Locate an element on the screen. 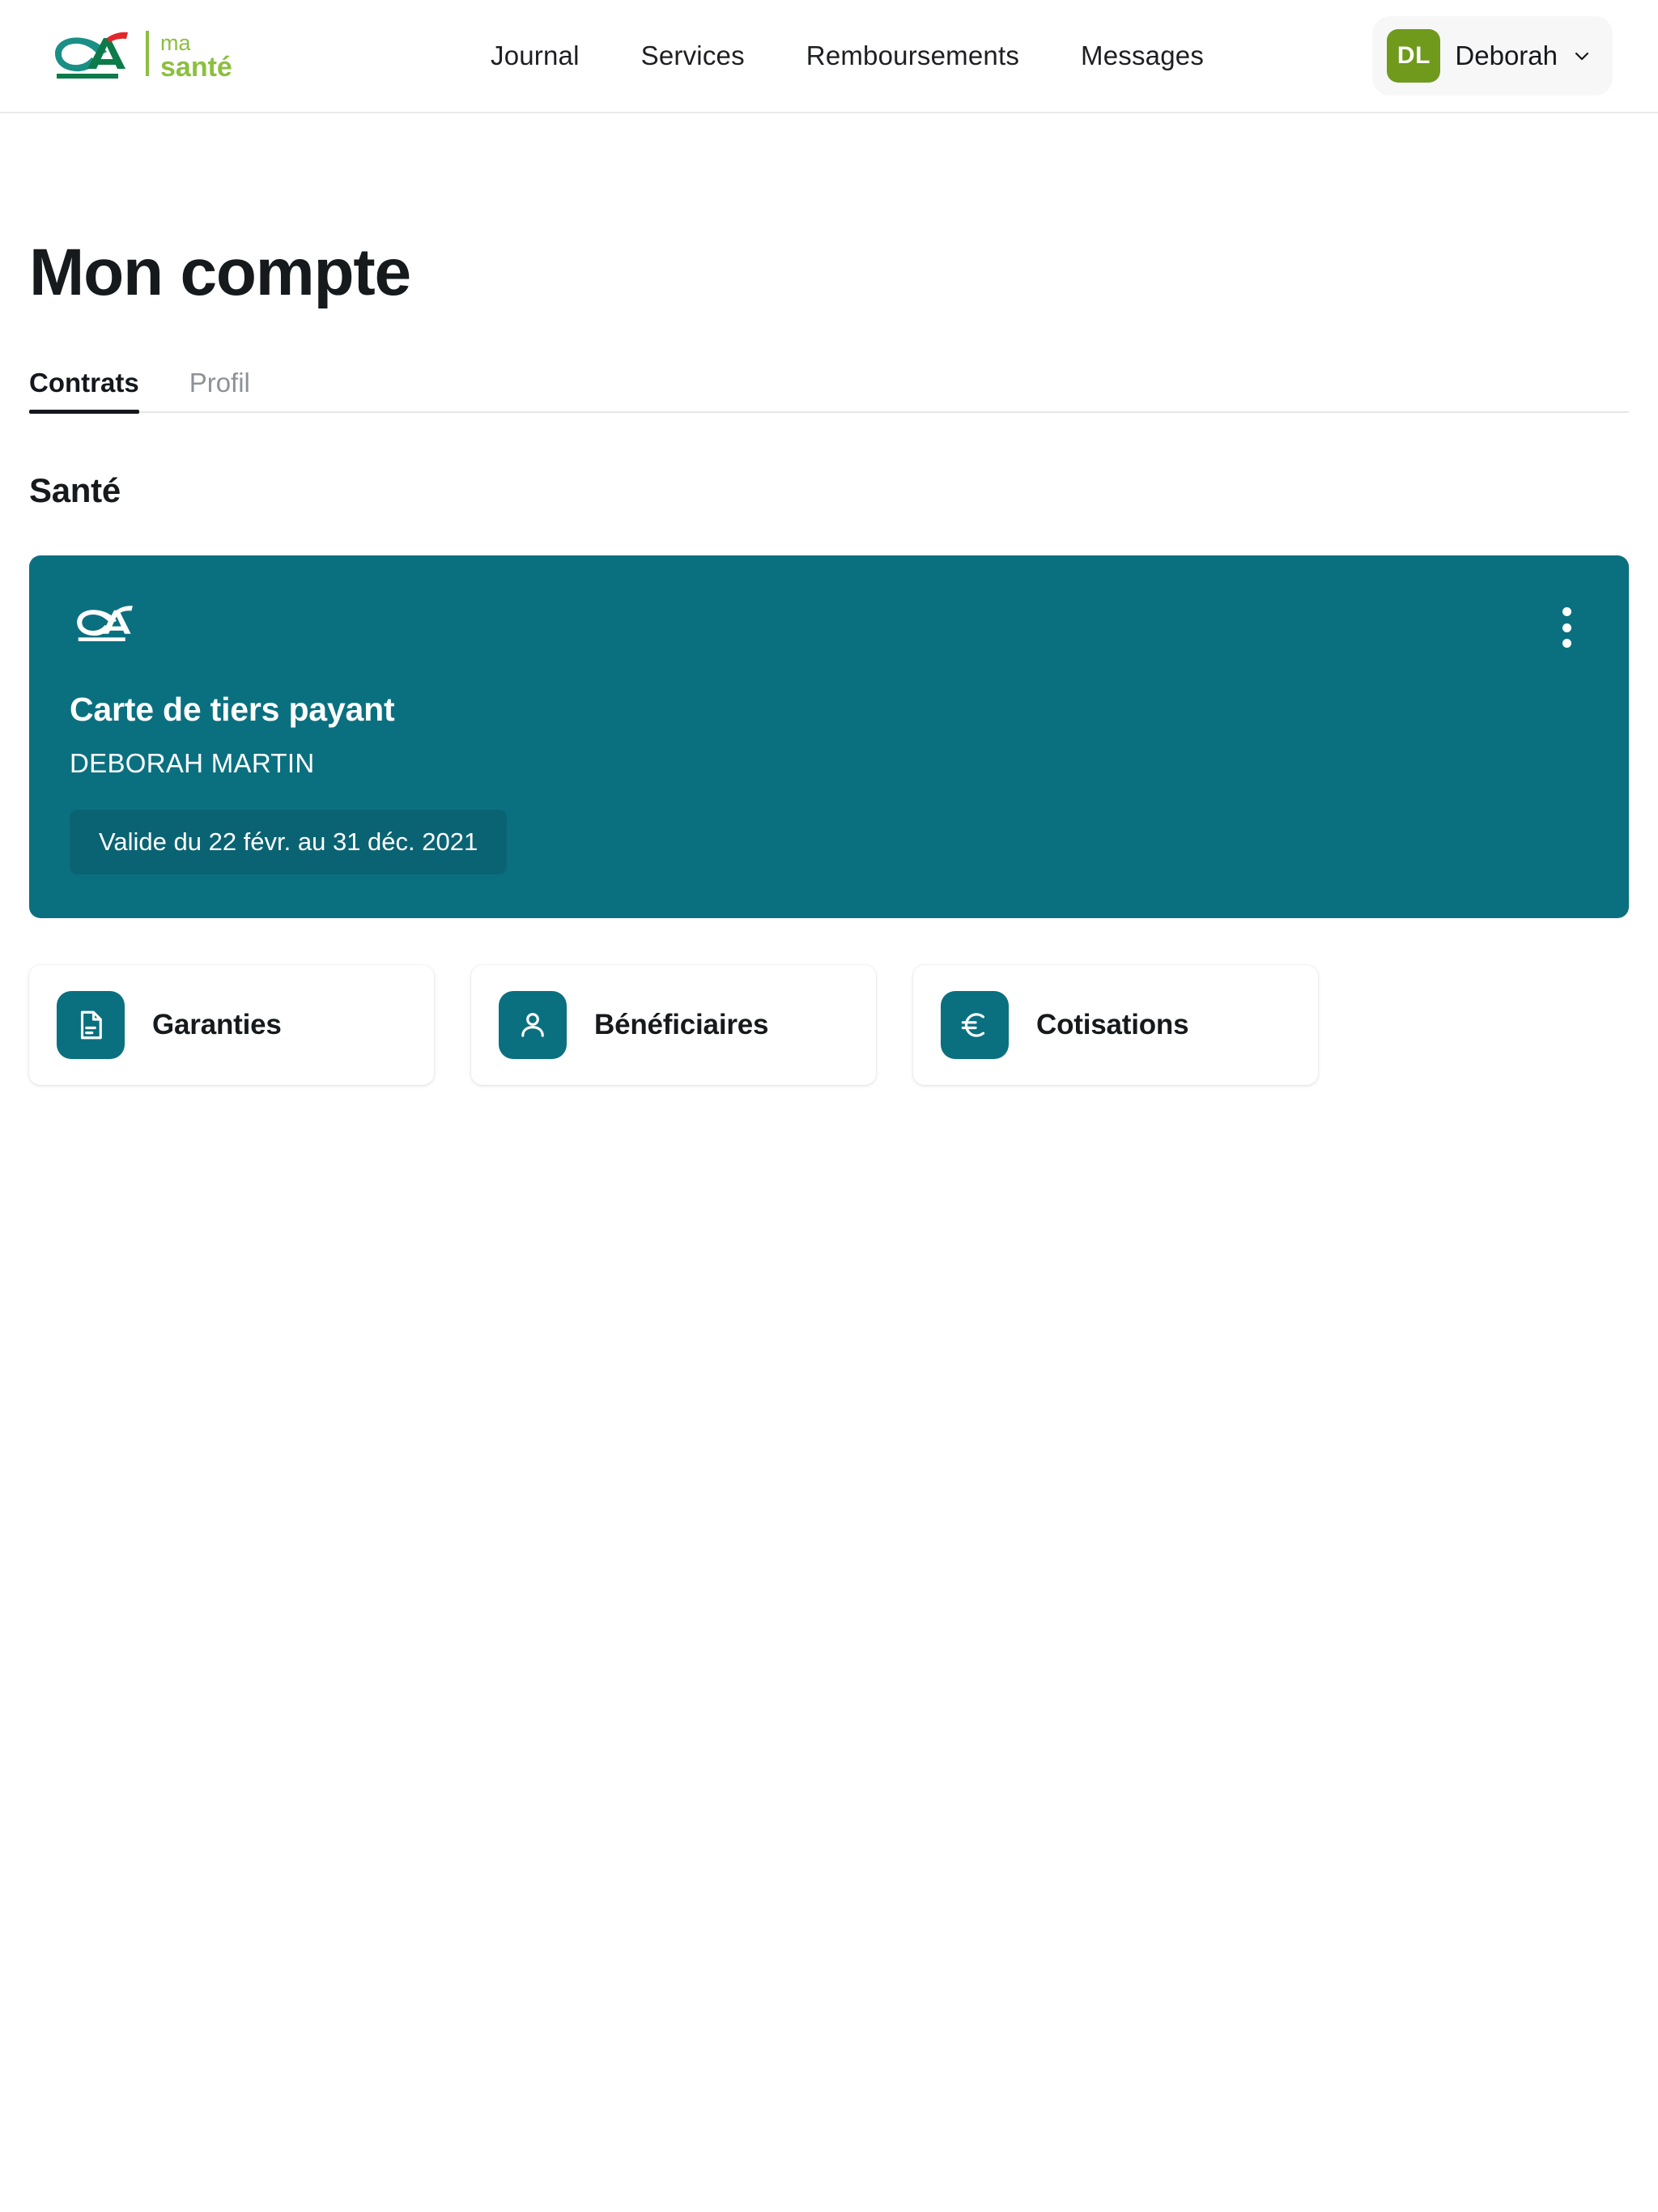 This screenshot has height=2212, width=1658. credit-agricole-logo-white-icon is located at coordinates (104, 624).